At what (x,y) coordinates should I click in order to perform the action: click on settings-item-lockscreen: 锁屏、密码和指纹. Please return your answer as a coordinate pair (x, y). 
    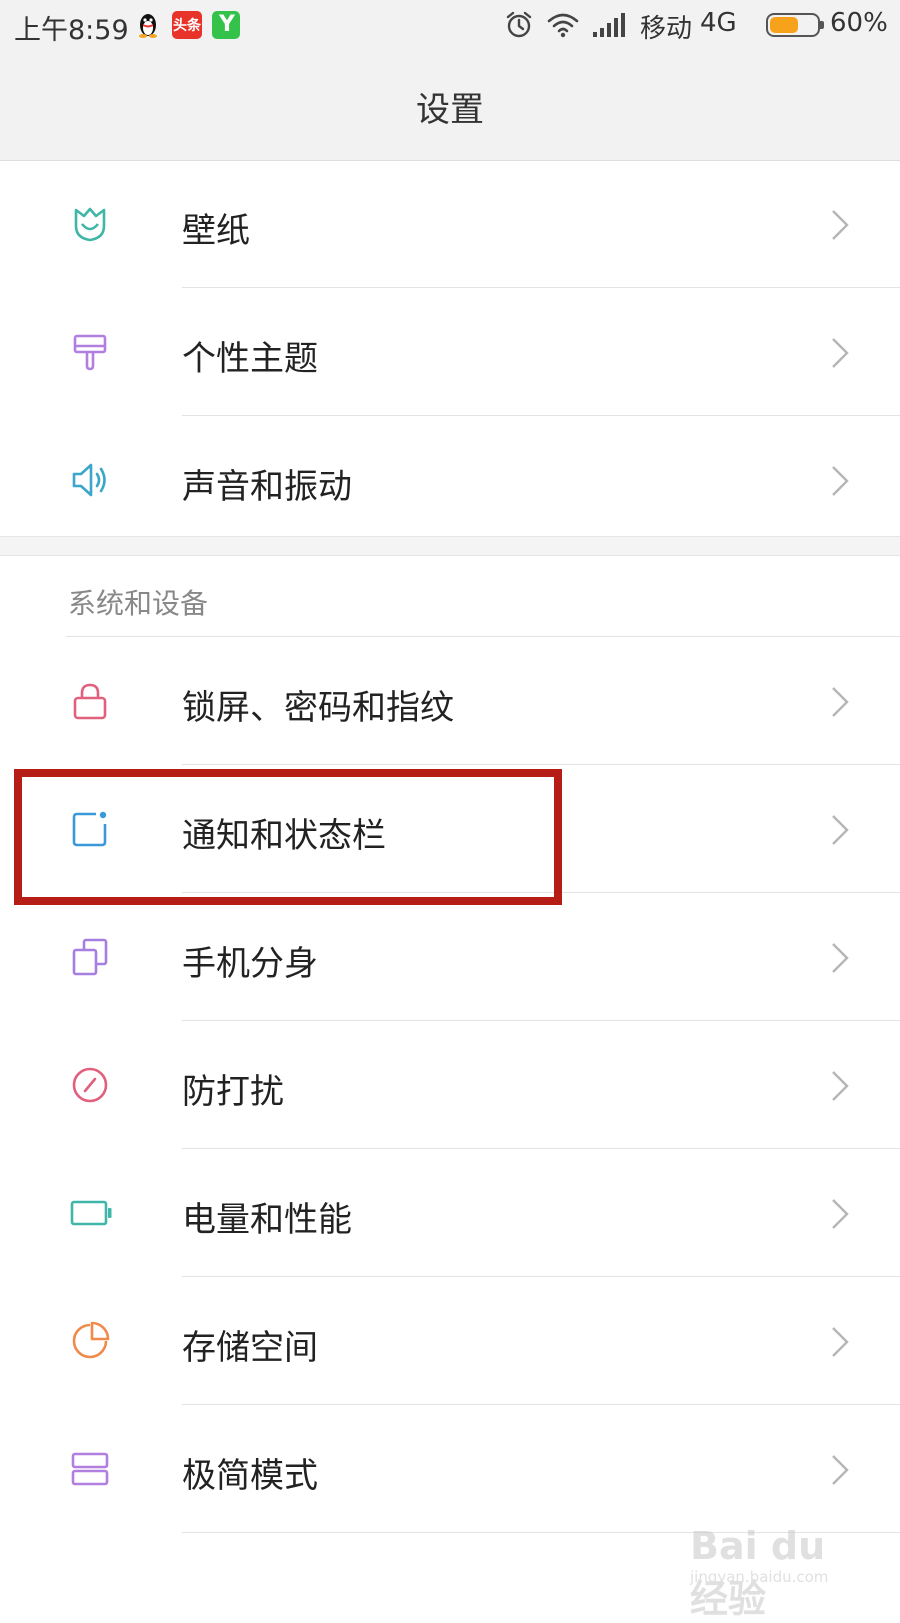
    Looking at the image, I should click on (450, 701).